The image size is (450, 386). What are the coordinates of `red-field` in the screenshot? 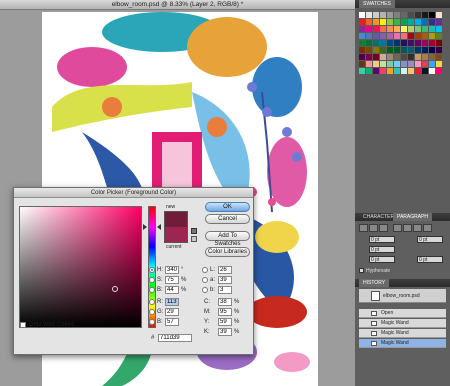 It's located at (172, 302).